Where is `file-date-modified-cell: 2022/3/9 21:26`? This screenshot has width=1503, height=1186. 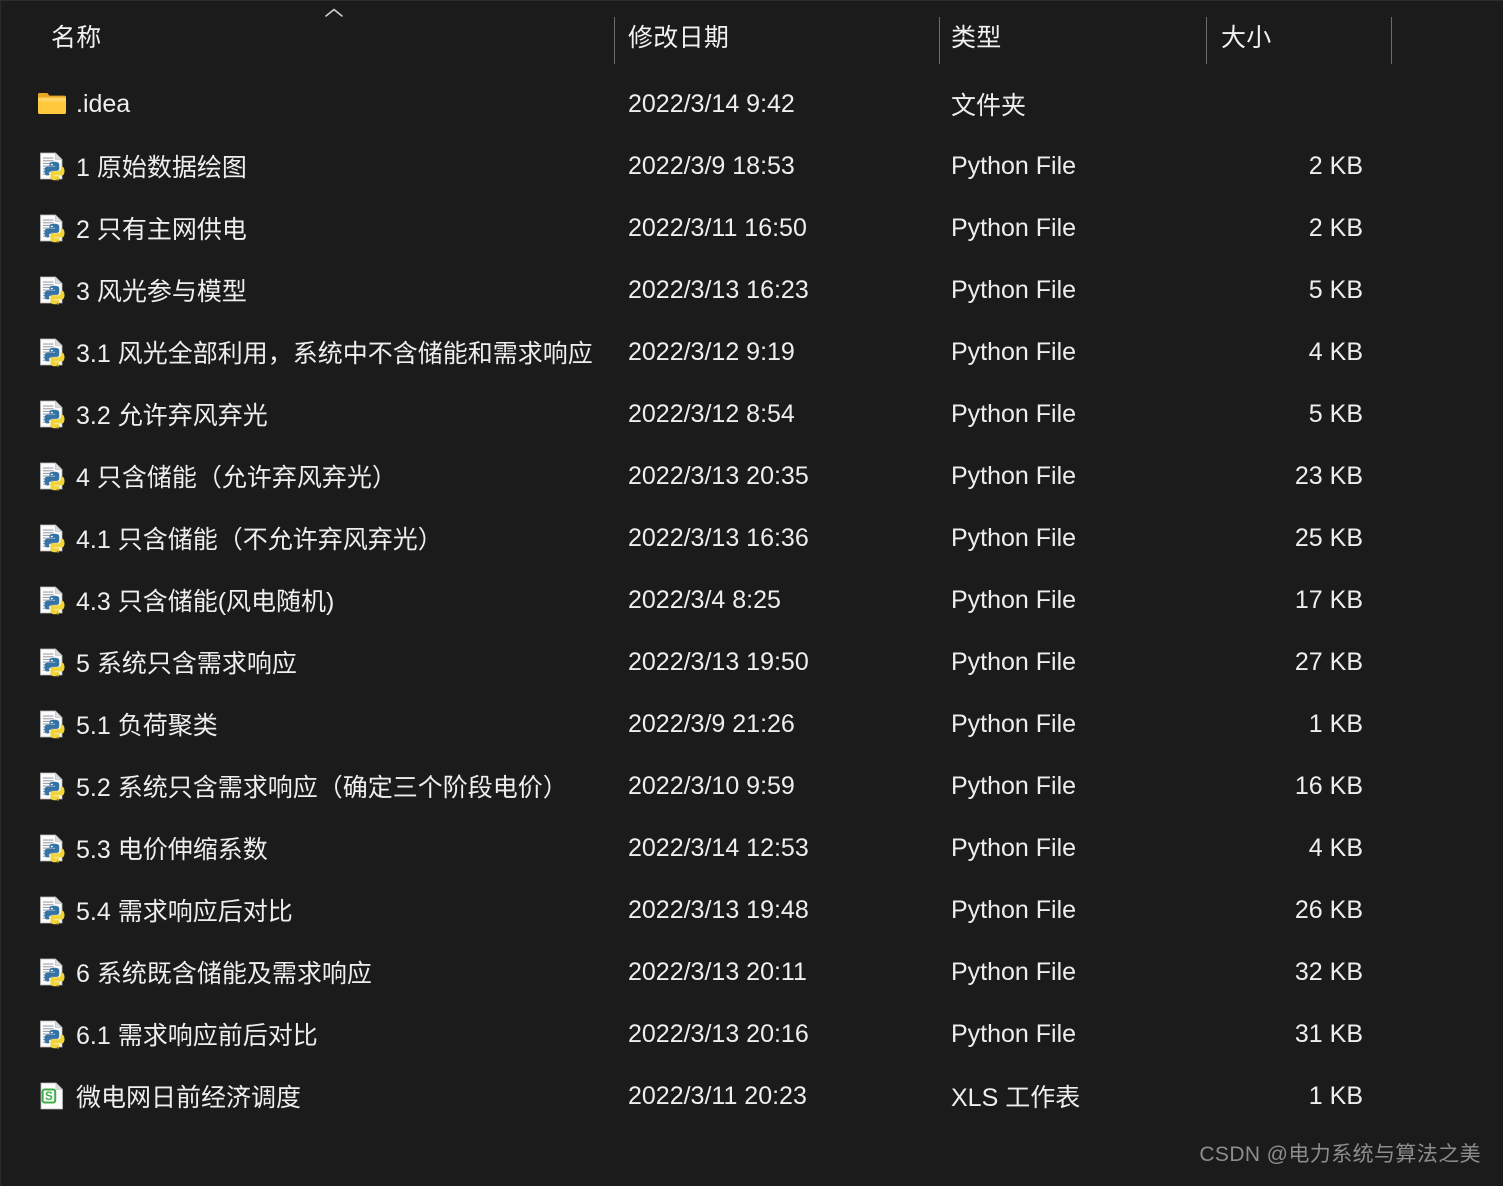 file-date-modified-cell: 2022/3/9 21:26 is located at coordinates (711, 723).